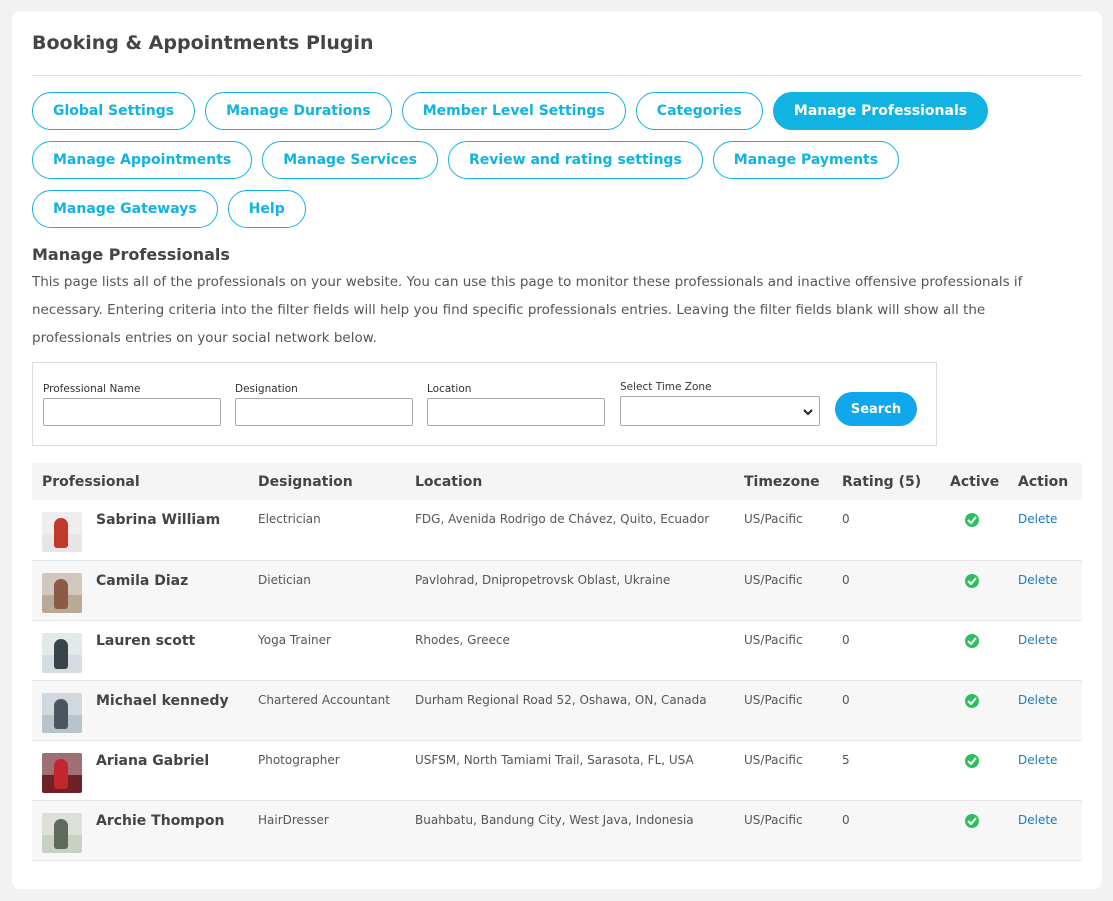  Describe the element at coordinates (513, 111) in the screenshot. I see `tab-member-level-settings: Member Level Settings` at that location.